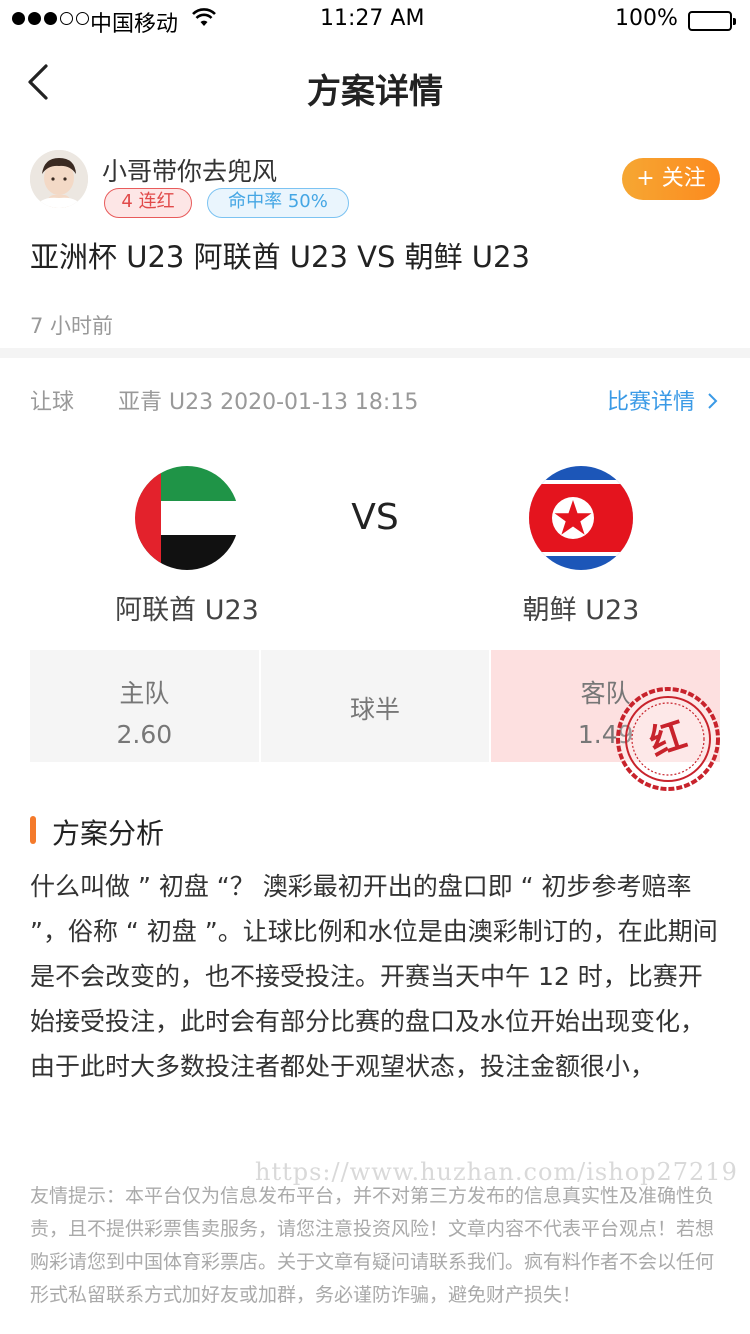  I want to click on red-stamp-icon: 红, so click(668, 739).